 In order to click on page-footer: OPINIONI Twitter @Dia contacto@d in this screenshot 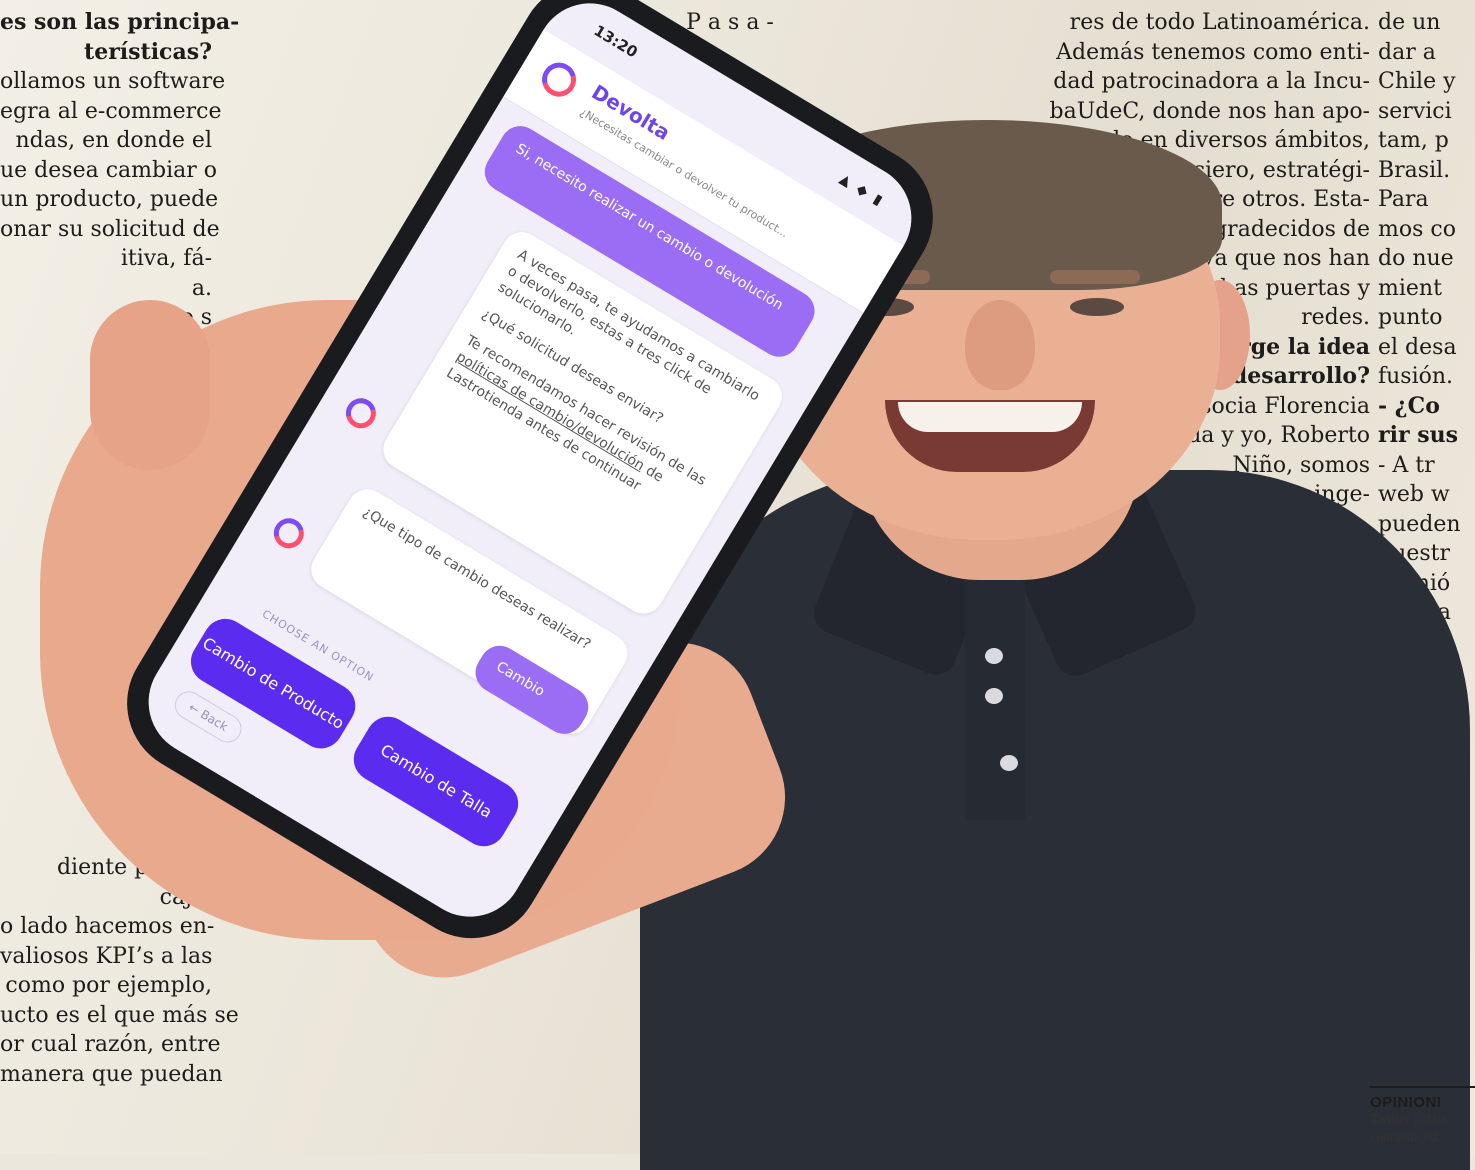, I will do `click(1422, 1116)`.